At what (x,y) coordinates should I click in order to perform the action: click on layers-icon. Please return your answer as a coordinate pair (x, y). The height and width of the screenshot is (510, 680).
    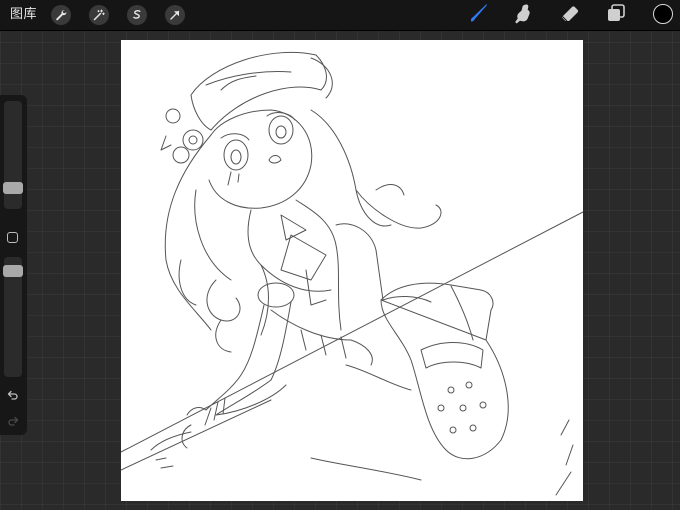
    Looking at the image, I should click on (616, 15).